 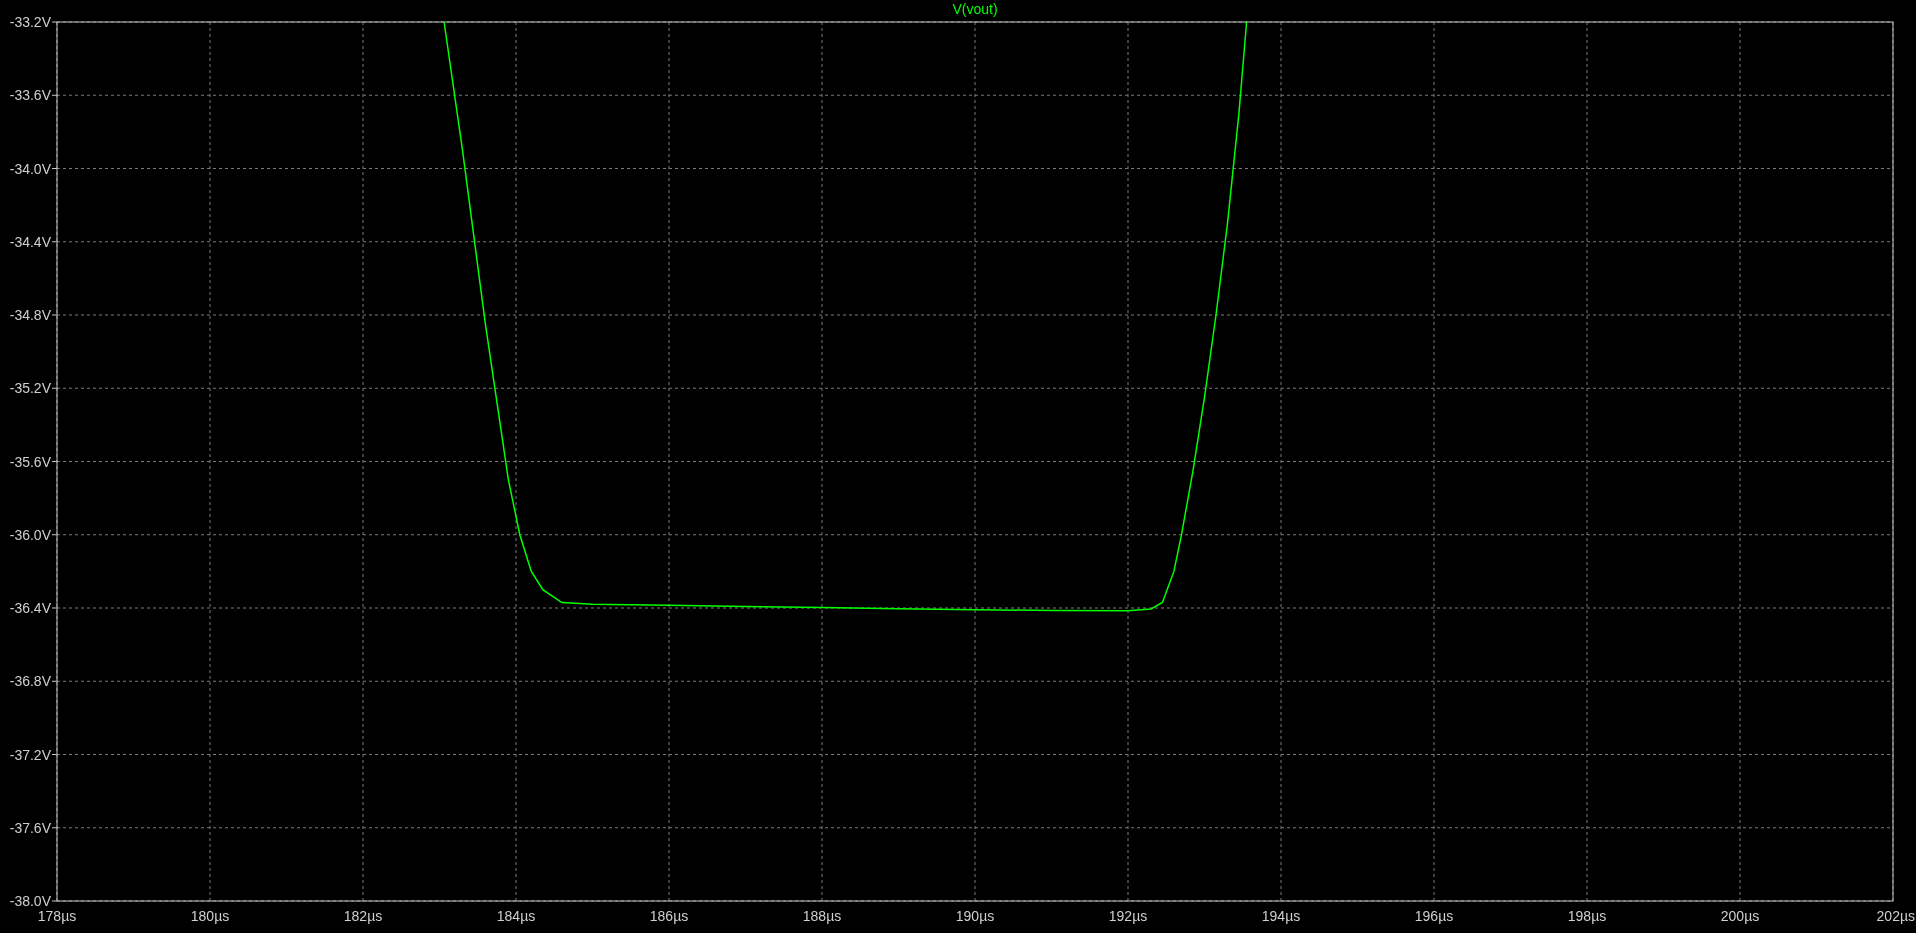 What do you see at coordinates (210, 916) in the screenshot?
I see `x-tick-label: 180µs` at bounding box center [210, 916].